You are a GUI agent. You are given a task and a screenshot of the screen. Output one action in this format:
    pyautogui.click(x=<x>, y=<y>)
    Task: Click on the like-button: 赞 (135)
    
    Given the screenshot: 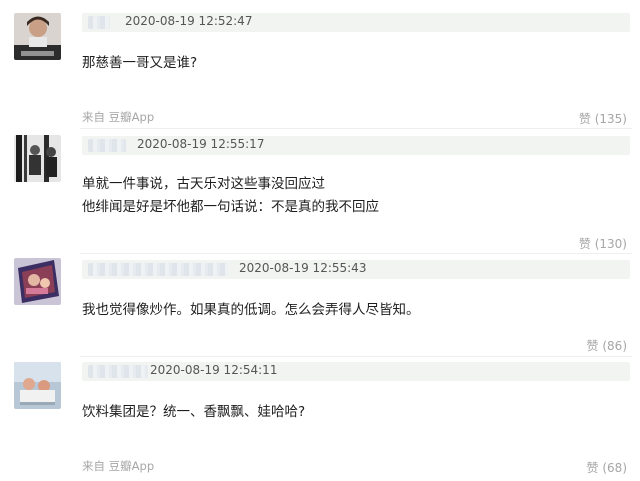 What is the action you would take?
    pyautogui.click(x=603, y=118)
    